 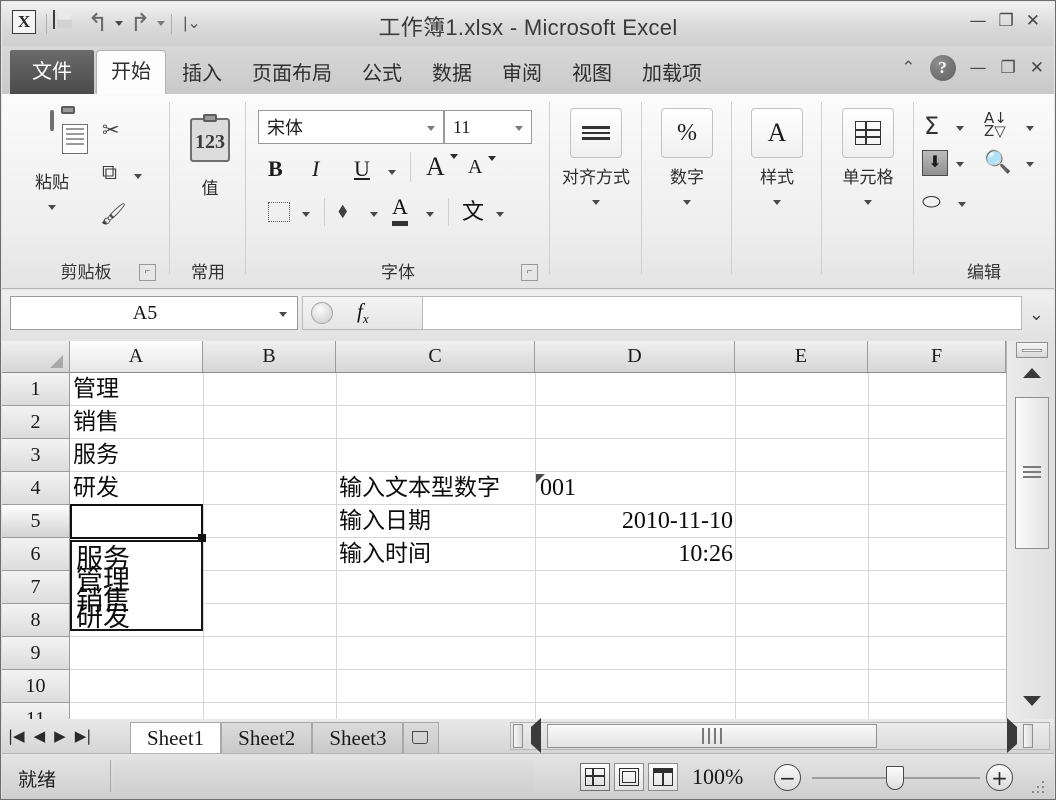 What do you see at coordinates (60, 736) in the screenshot?
I see `next-sheet-icon: ▶` at bounding box center [60, 736].